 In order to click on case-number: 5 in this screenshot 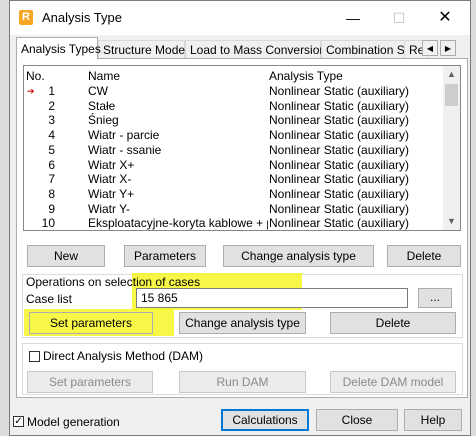, I will do `click(51, 149)`.